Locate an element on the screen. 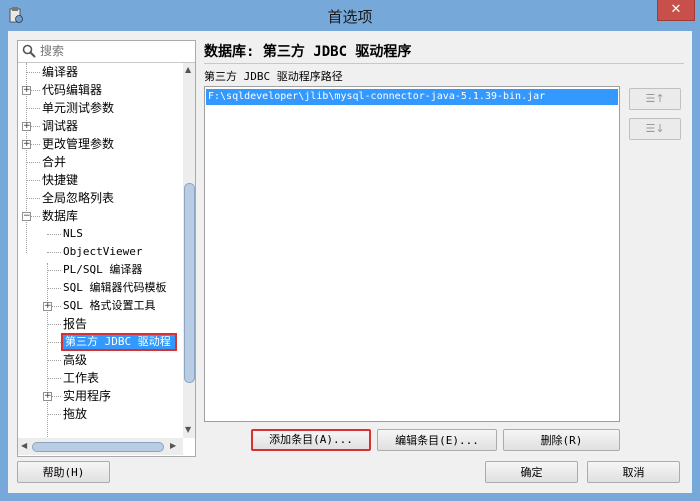 This screenshot has height=501, width=700. horizontal-scrollbar: ◀ ▶ is located at coordinates (100, 446).